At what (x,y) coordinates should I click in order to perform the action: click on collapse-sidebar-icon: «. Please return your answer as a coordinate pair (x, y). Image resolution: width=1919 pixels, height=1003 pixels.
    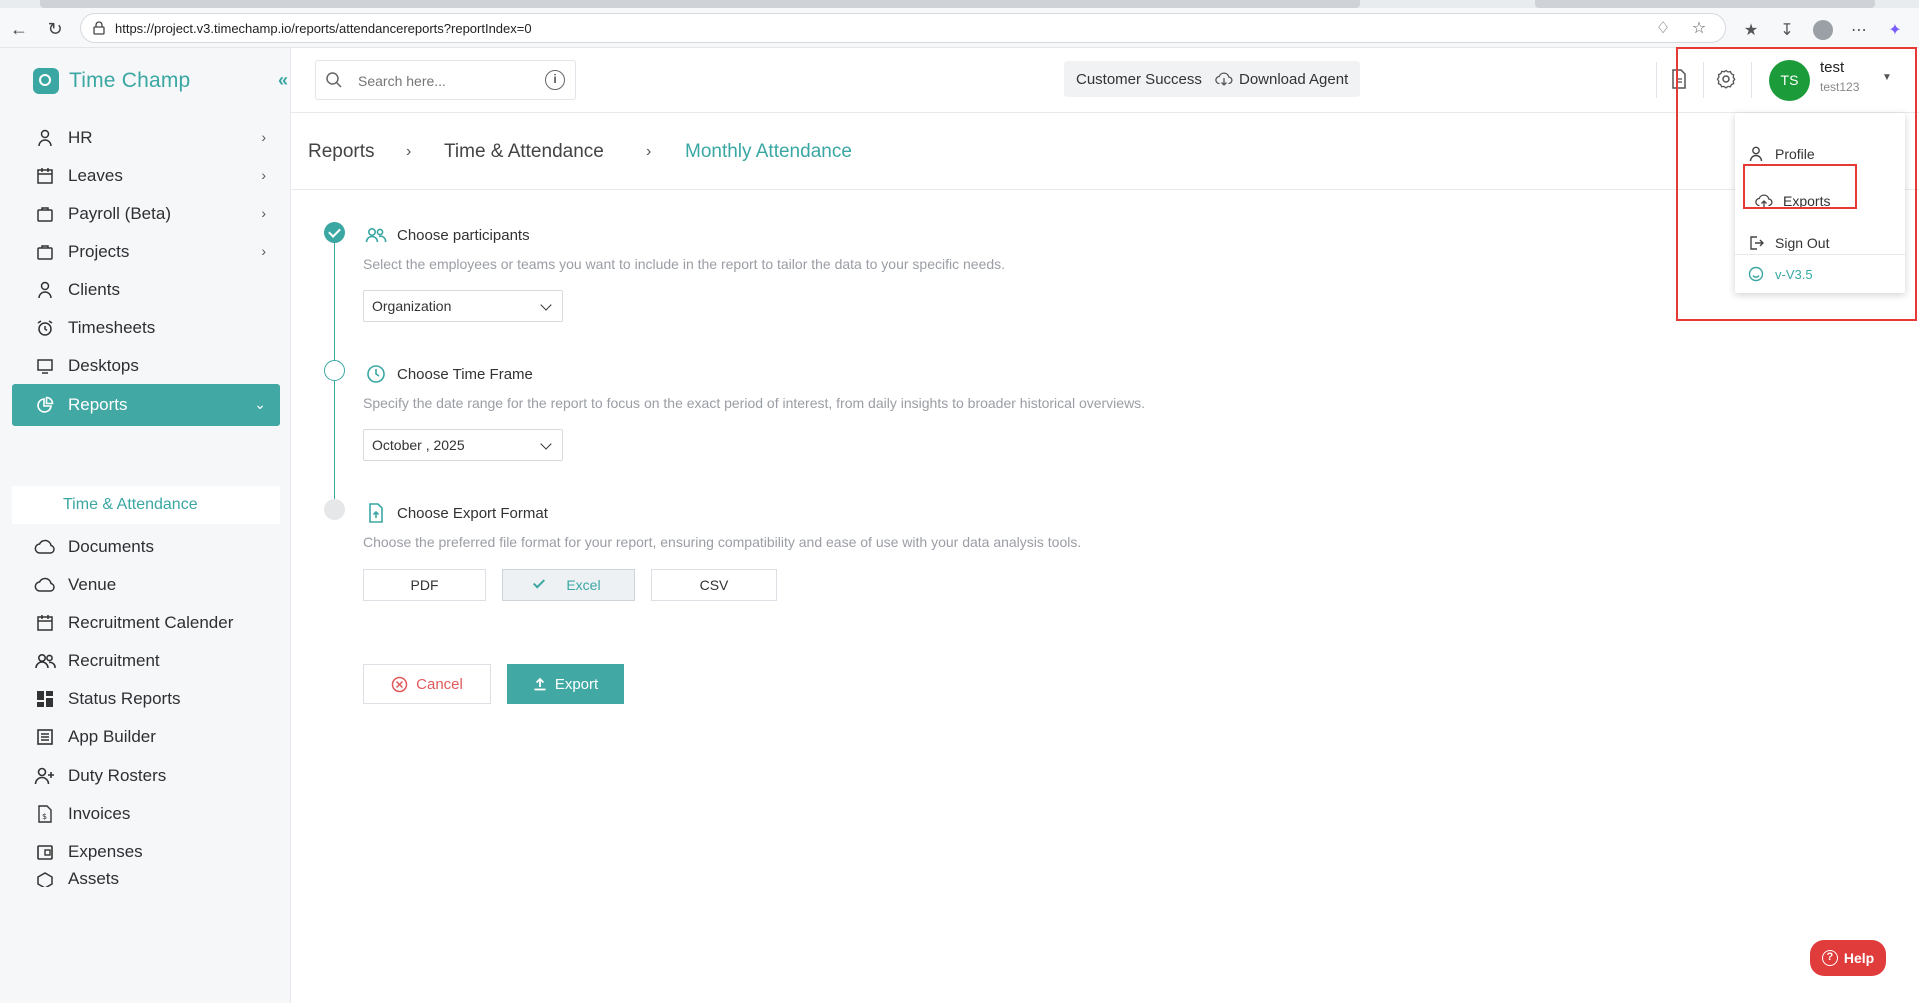
    Looking at the image, I should click on (283, 80).